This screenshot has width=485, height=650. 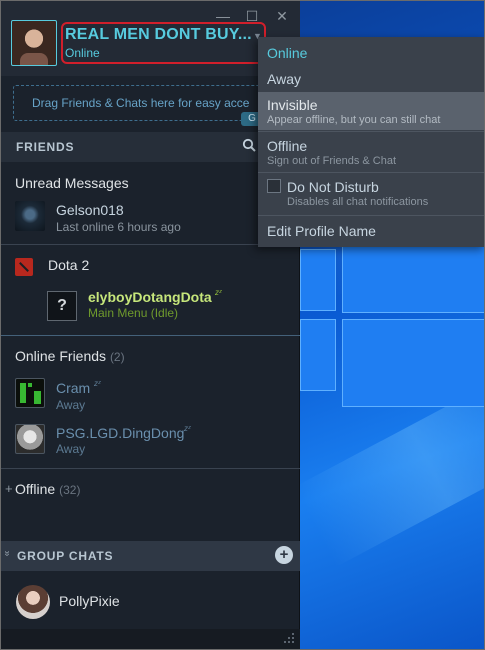 I want to click on add-group-chat-button: +, so click(x=284, y=555).